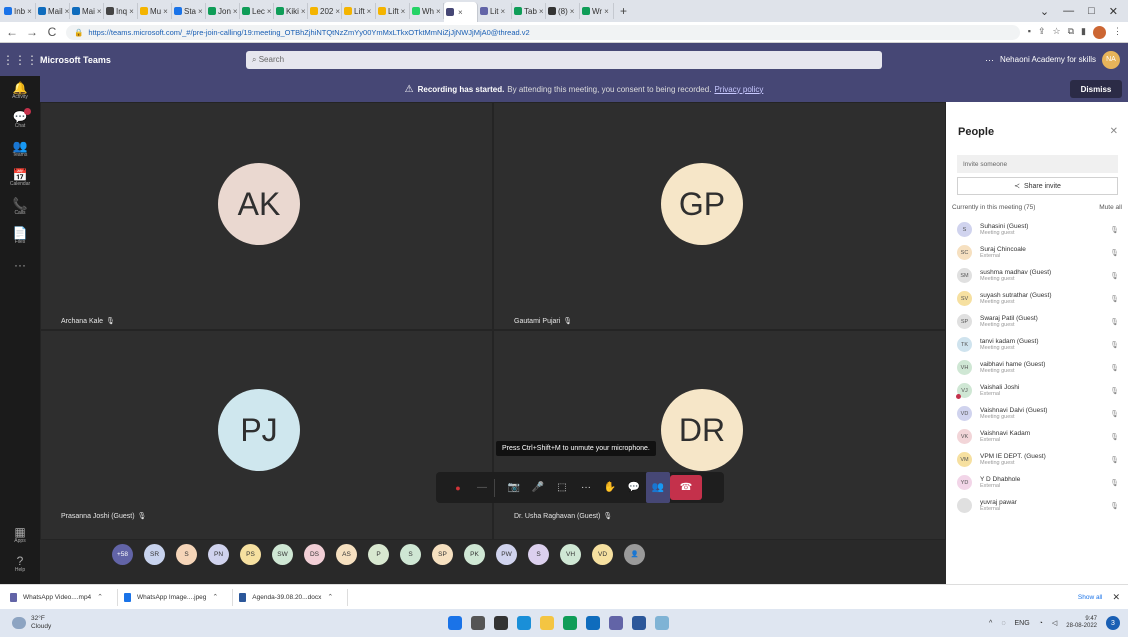 The width and height of the screenshot is (1128, 637). I want to click on account-name: Nehaoni Academy for skills, so click(1048, 59).